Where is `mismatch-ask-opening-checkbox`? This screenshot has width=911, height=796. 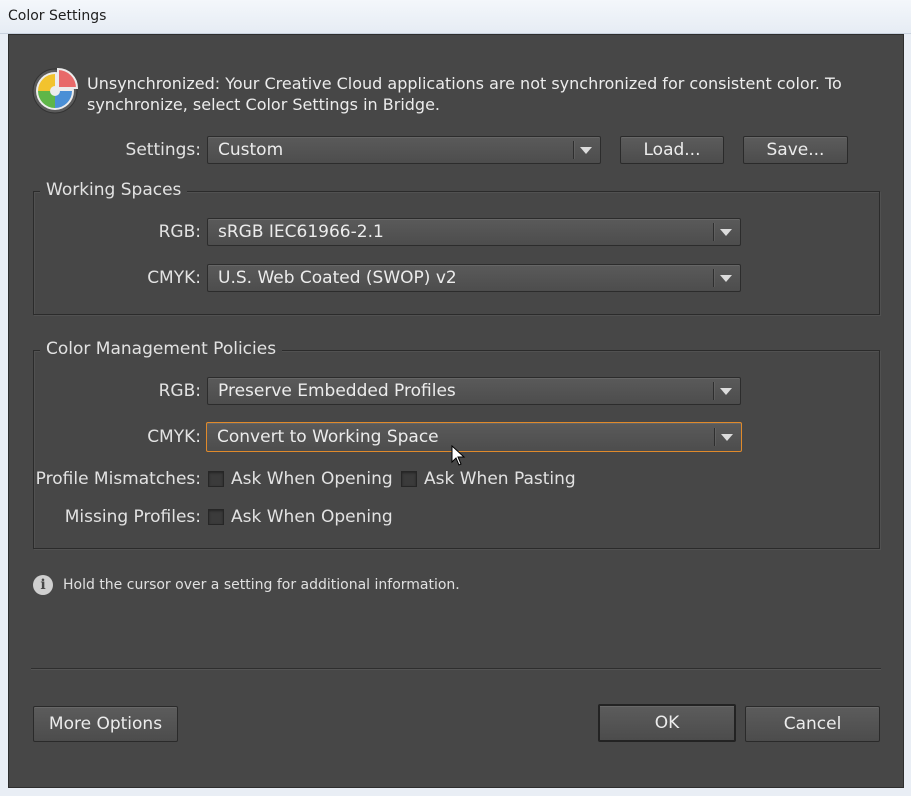 mismatch-ask-opening-checkbox is located at coordinates (216, 479).